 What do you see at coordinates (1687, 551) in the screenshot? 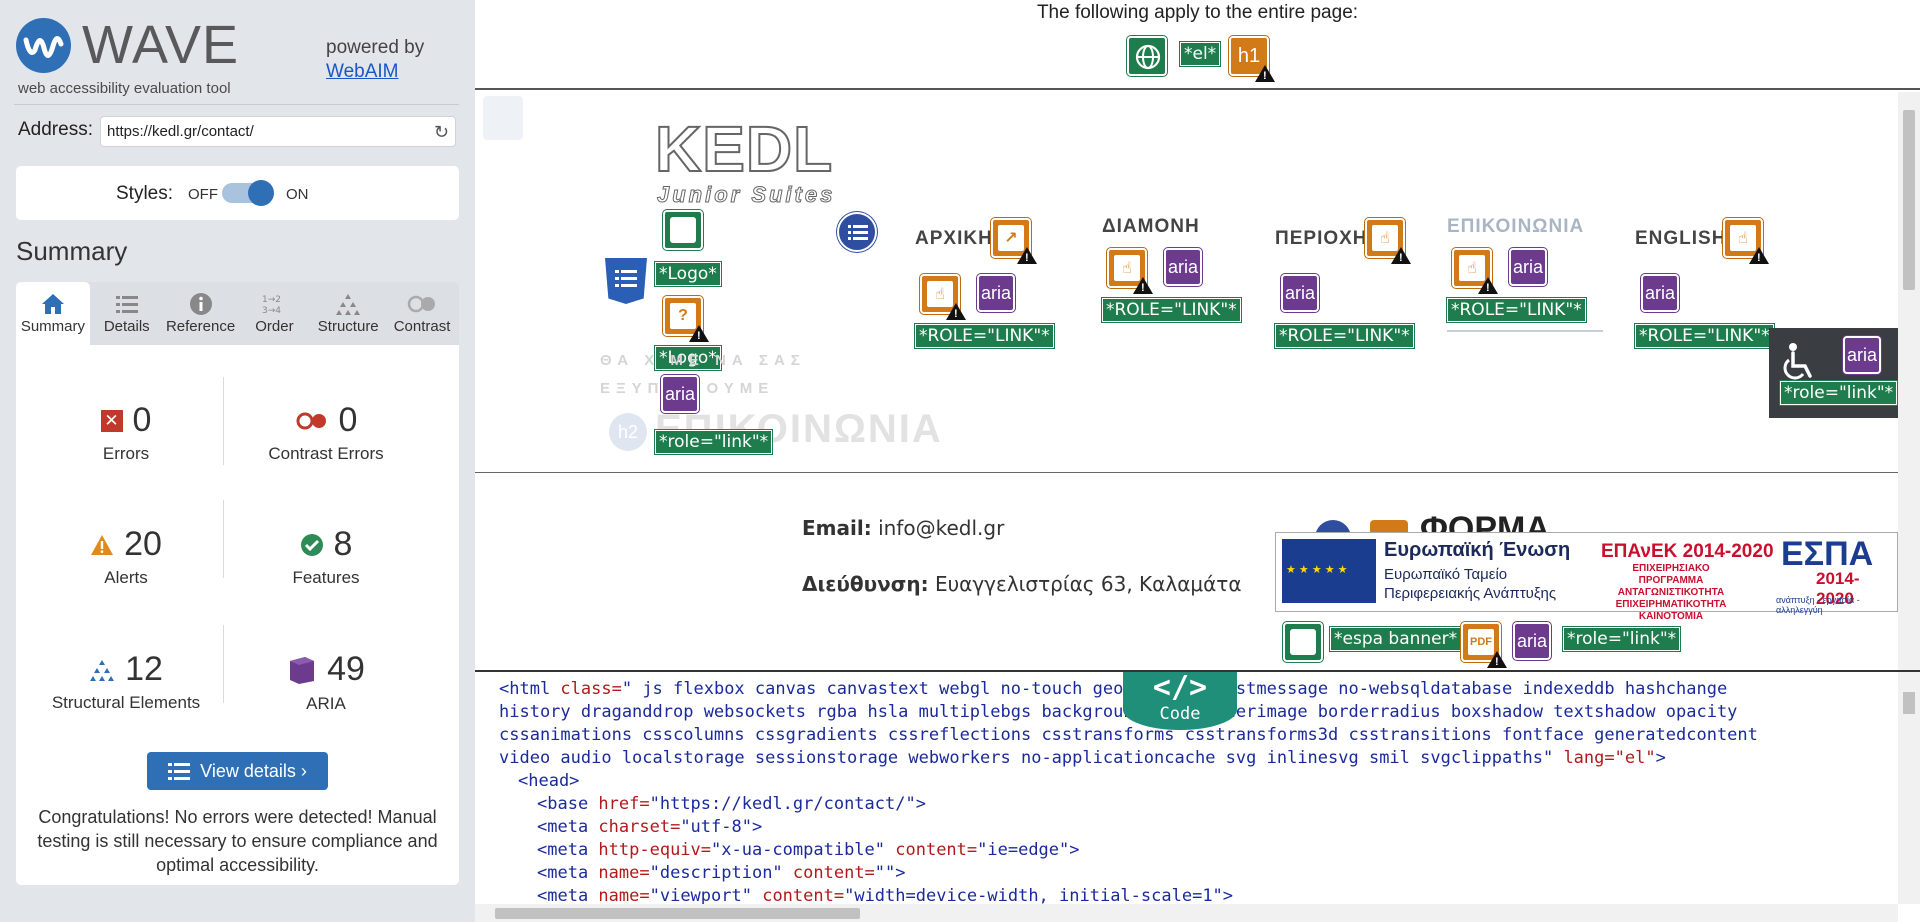
I see `espa-program: ΕΠΑνΕΚ 2014-2020` at bounding box center [1687, 551].